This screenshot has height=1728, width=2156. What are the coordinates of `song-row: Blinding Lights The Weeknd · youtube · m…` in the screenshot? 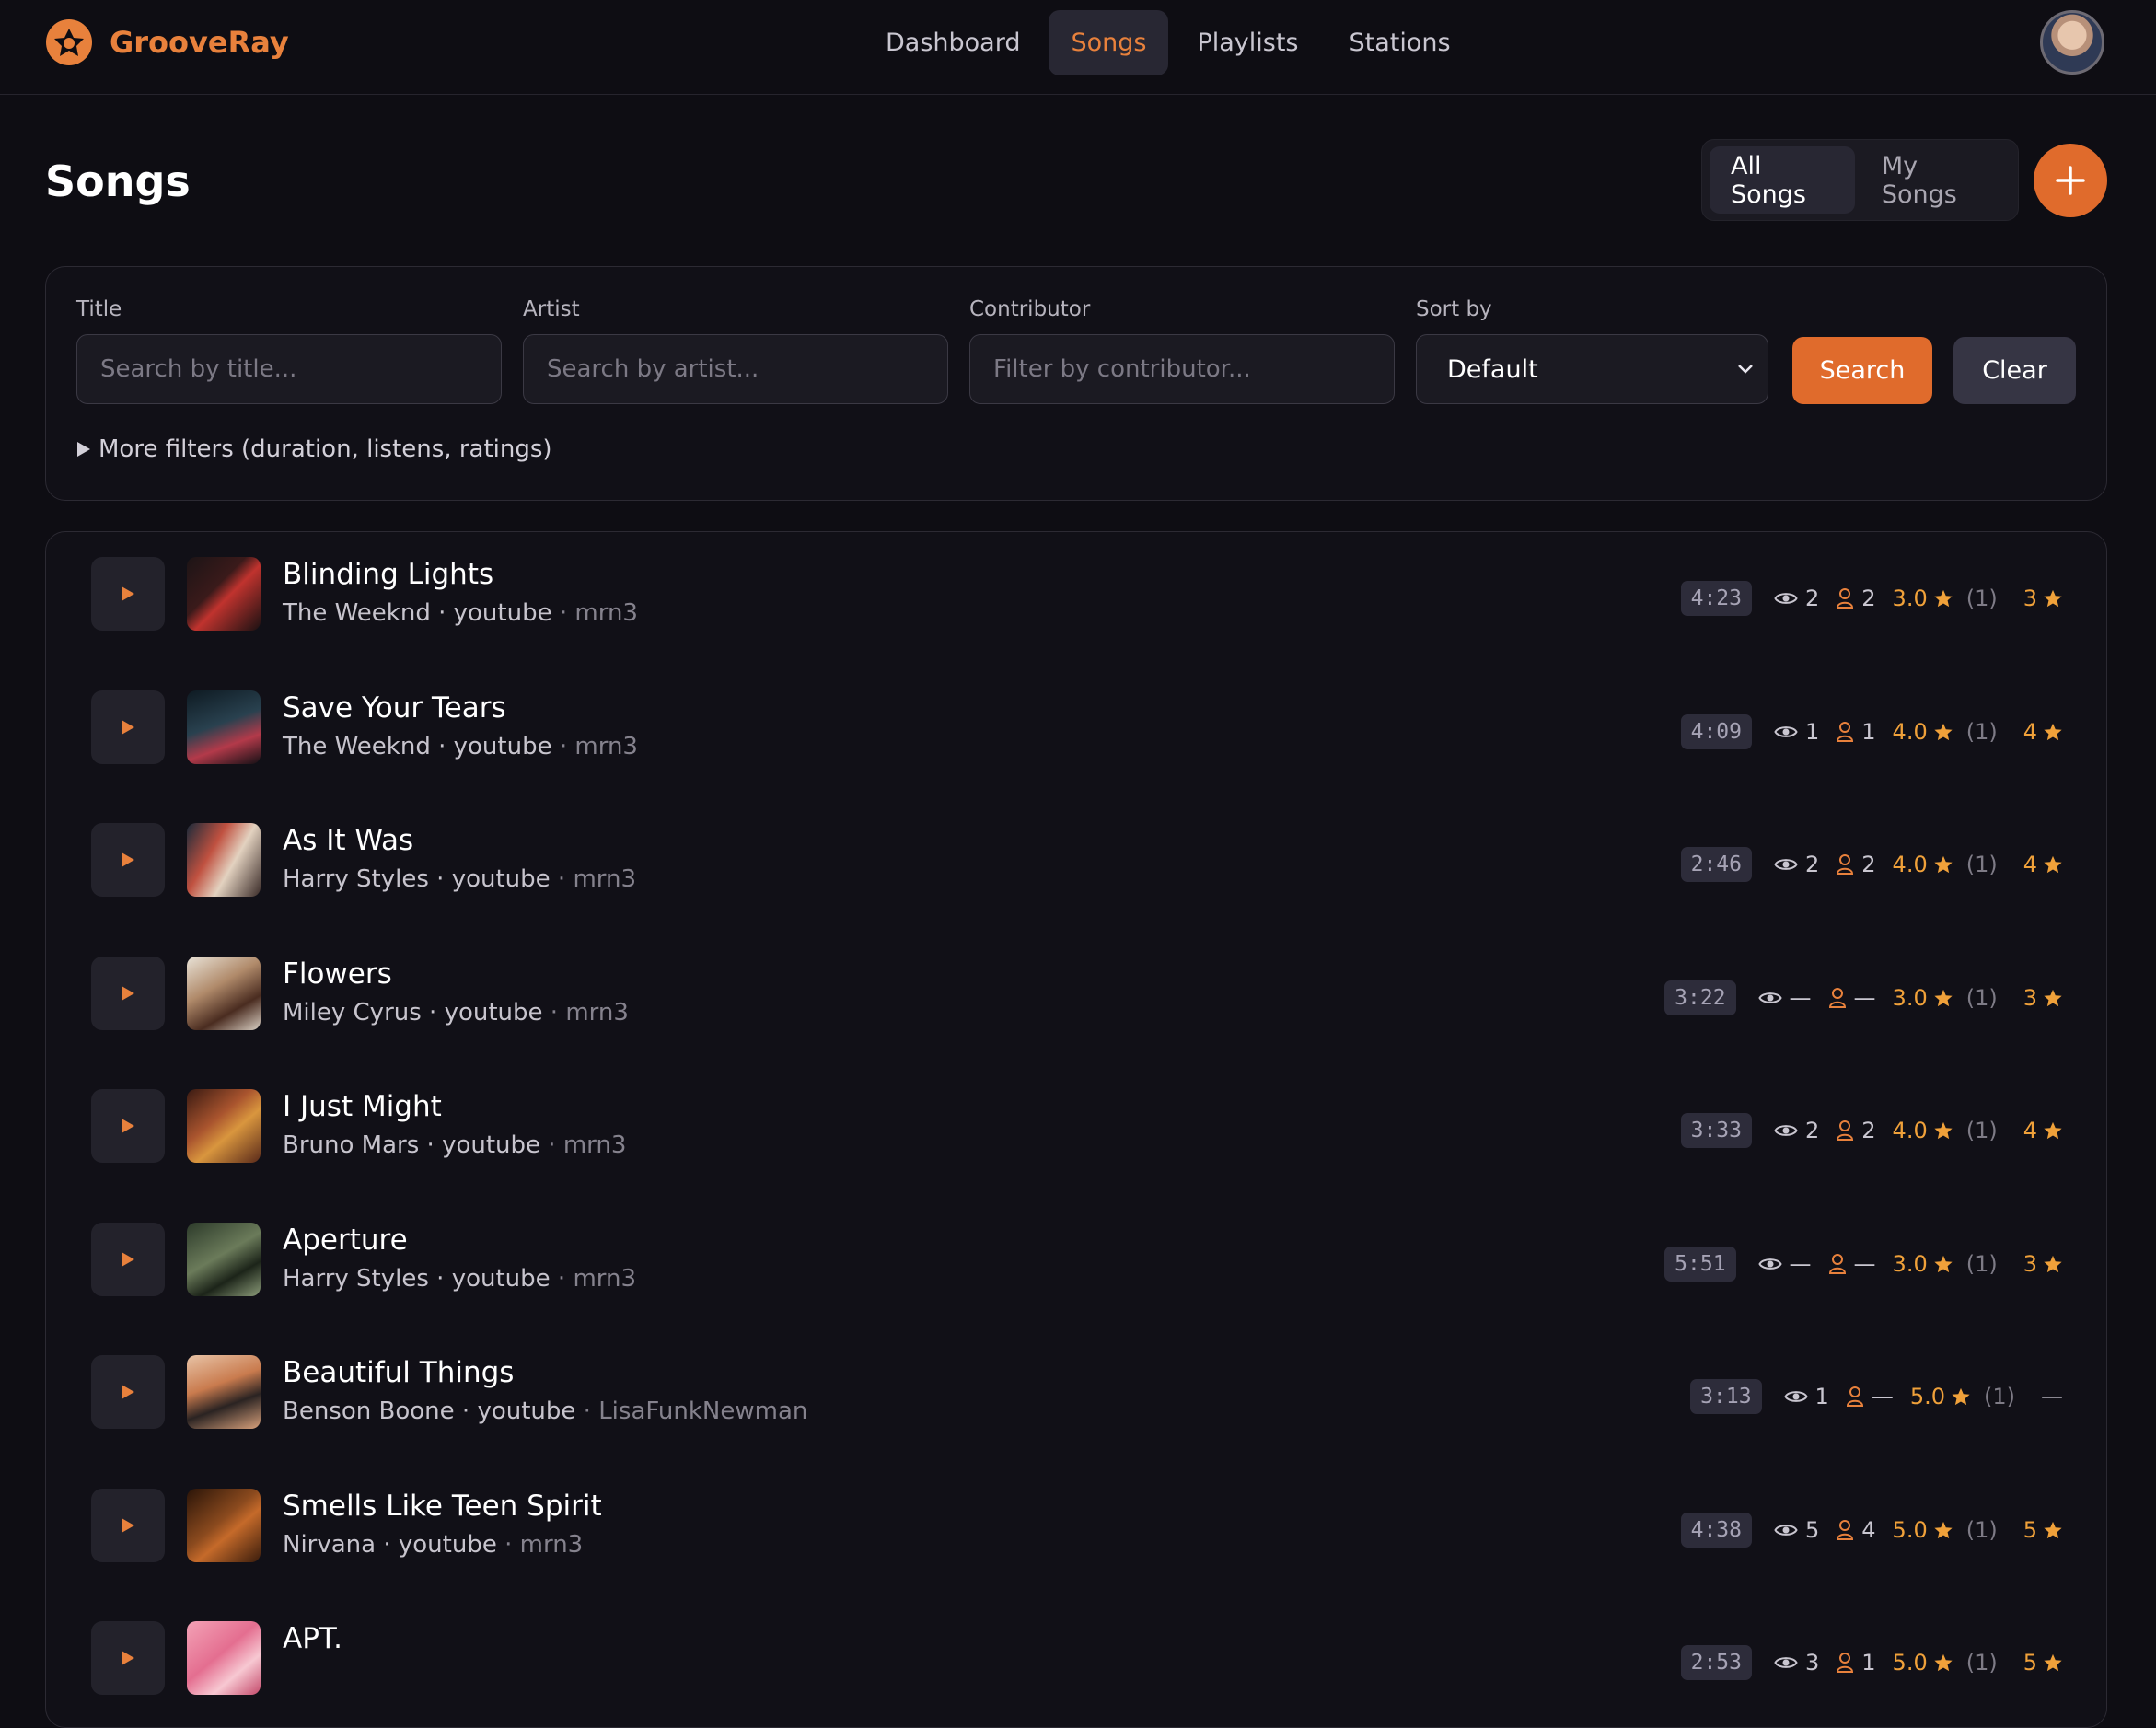 It's located at (1076, 598).